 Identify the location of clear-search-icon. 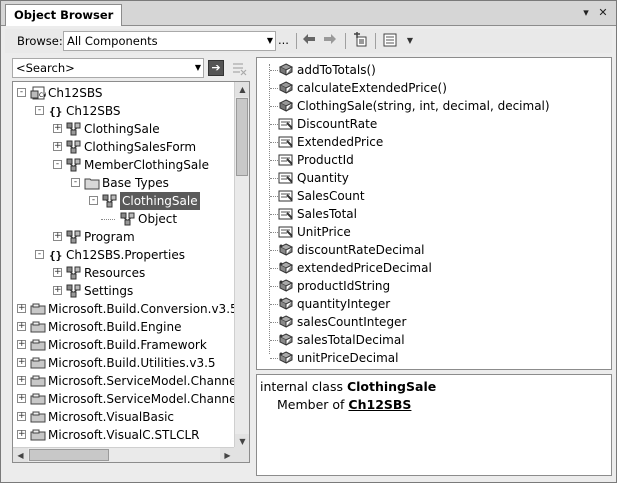
(239, 68).